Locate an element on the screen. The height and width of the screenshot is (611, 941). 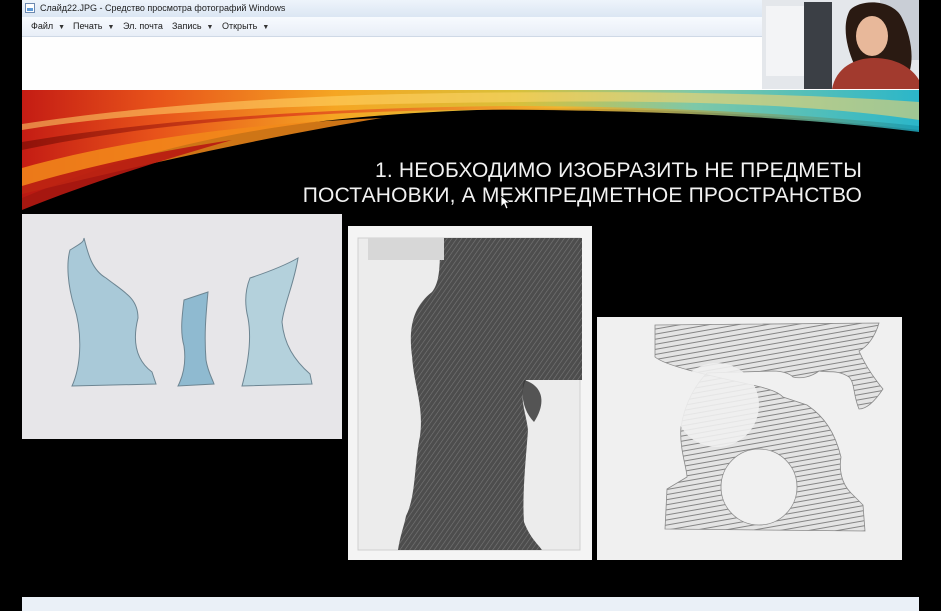
menu-file: Файл ▼ is located at coordinates (48, 26).